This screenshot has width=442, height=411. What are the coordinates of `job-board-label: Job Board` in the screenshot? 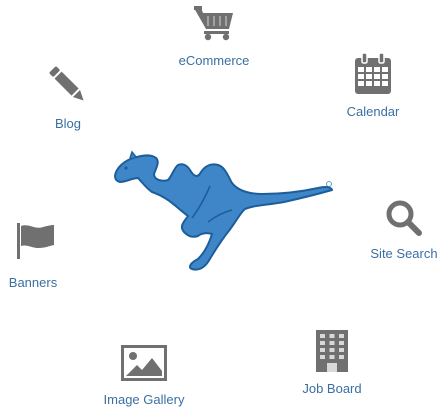 It's located at (332, 388).